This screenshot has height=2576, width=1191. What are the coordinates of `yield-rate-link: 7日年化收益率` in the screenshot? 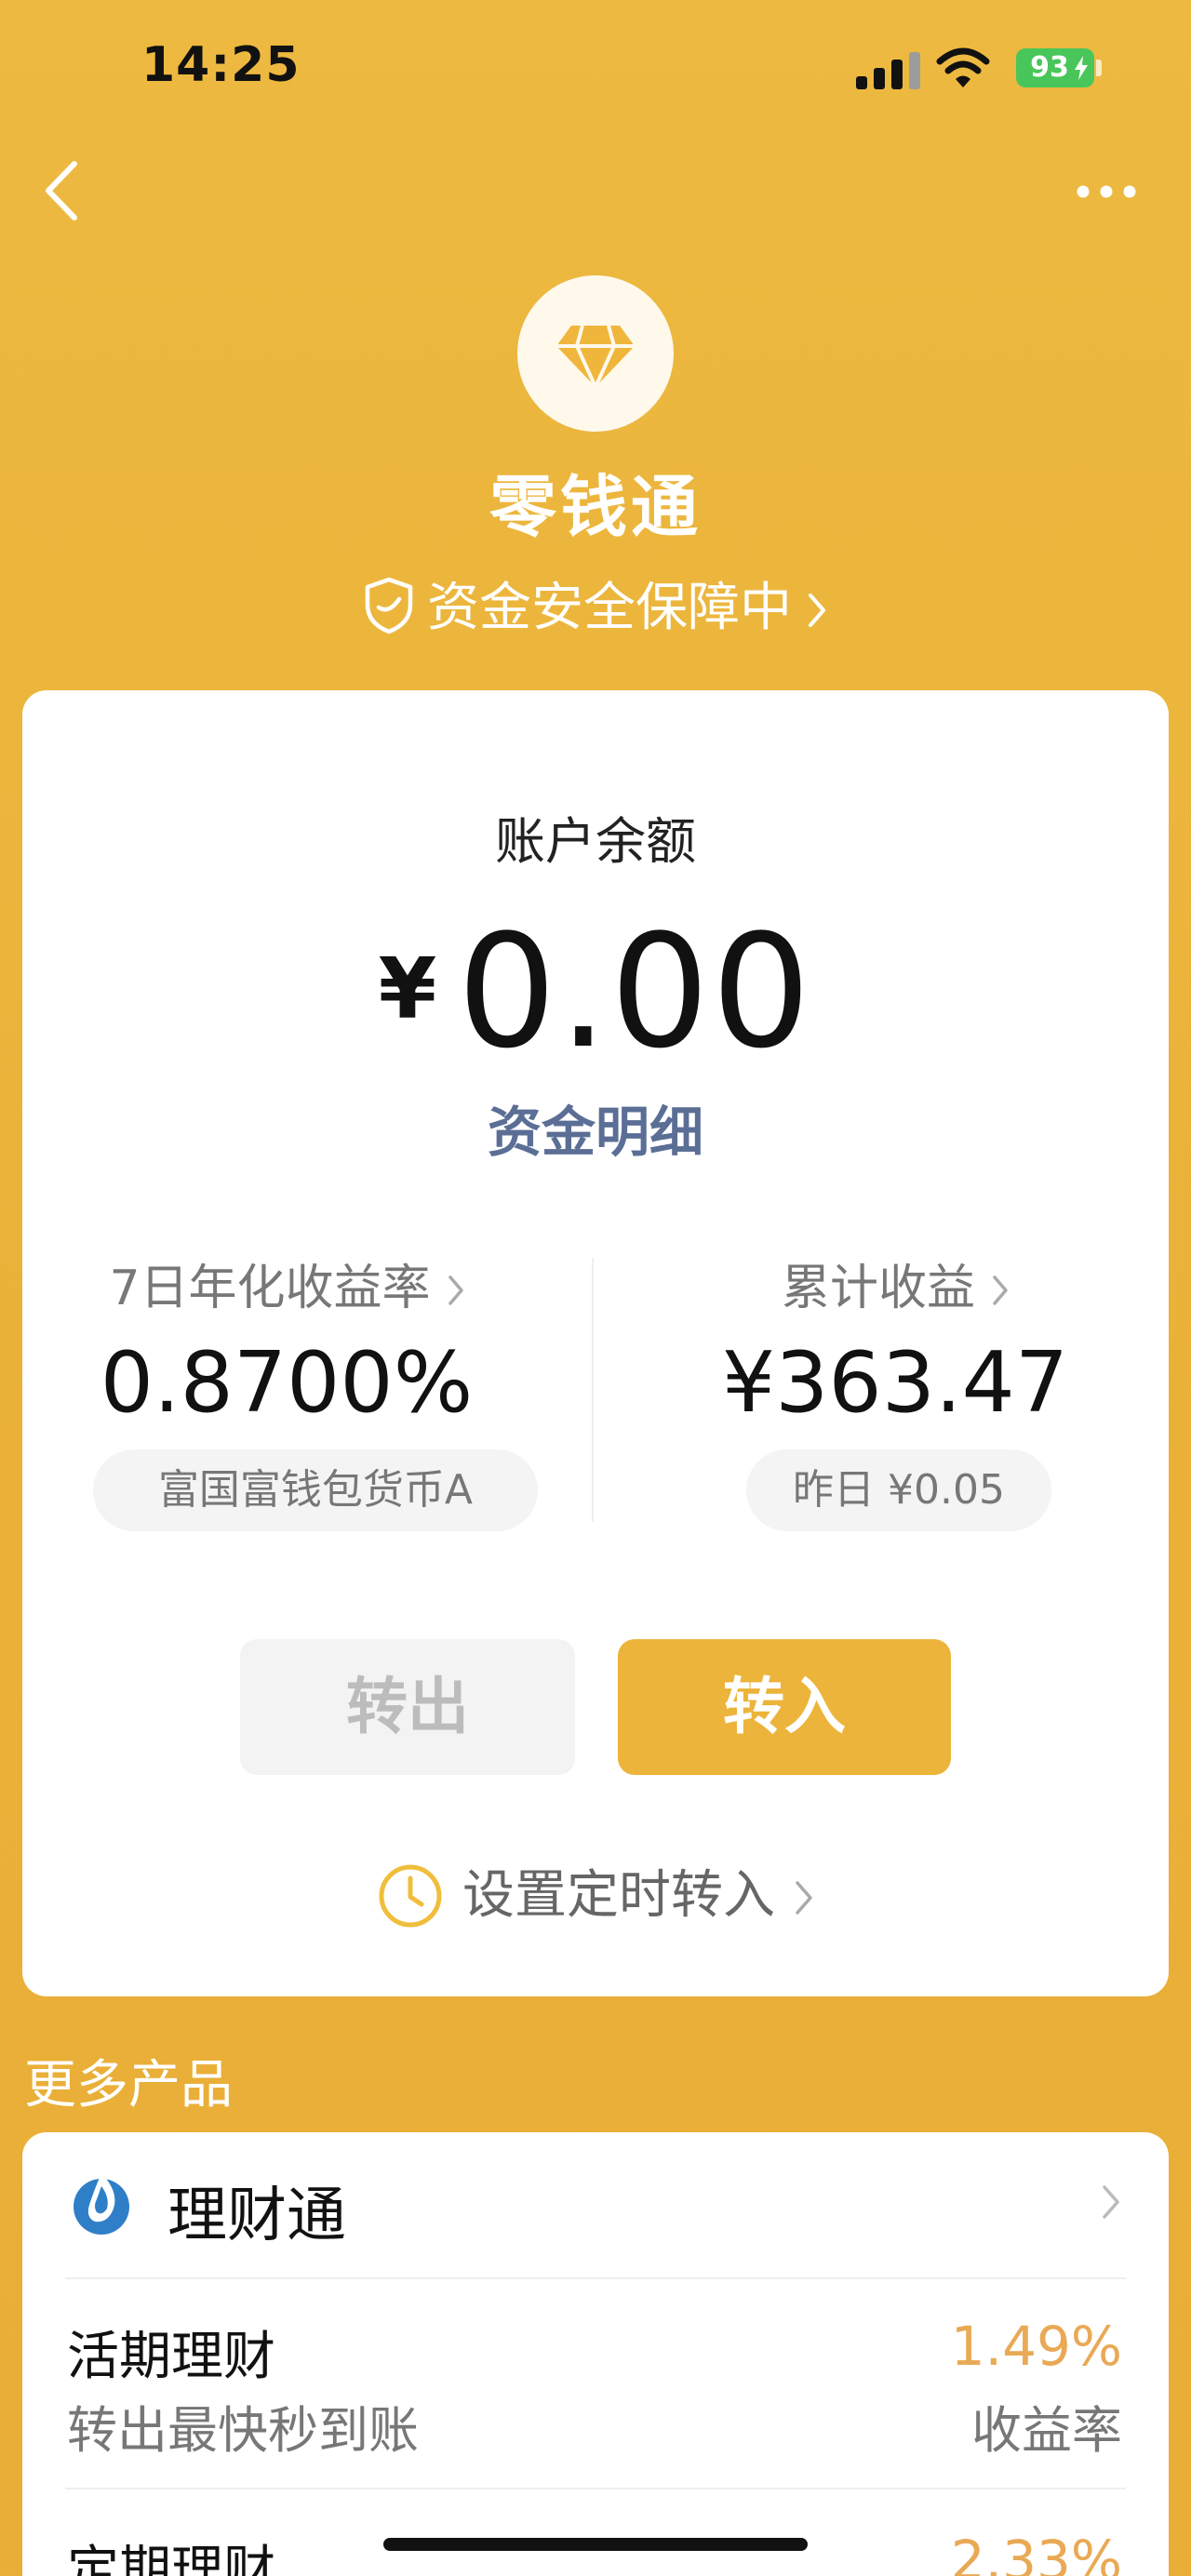 It's located at (286, 1283).